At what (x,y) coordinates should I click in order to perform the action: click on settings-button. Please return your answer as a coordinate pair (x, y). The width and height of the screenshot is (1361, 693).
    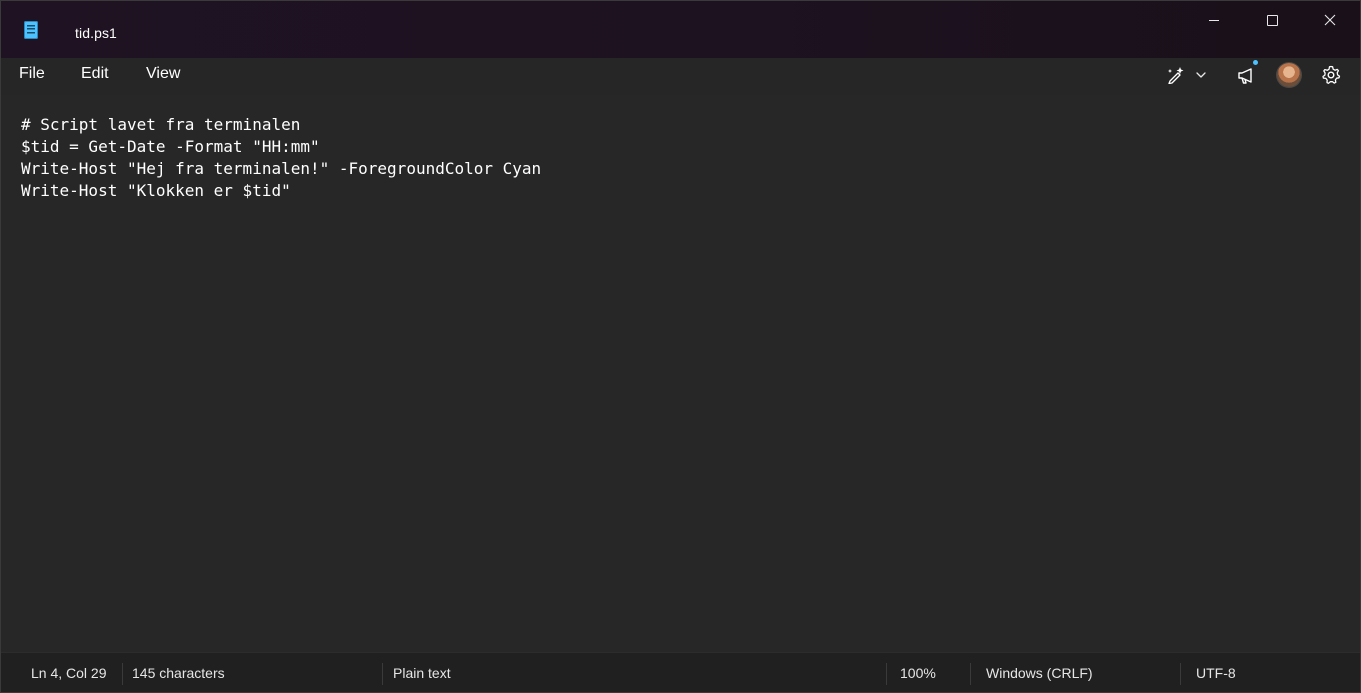
    Looking at the image, I should click on (1331, 75).